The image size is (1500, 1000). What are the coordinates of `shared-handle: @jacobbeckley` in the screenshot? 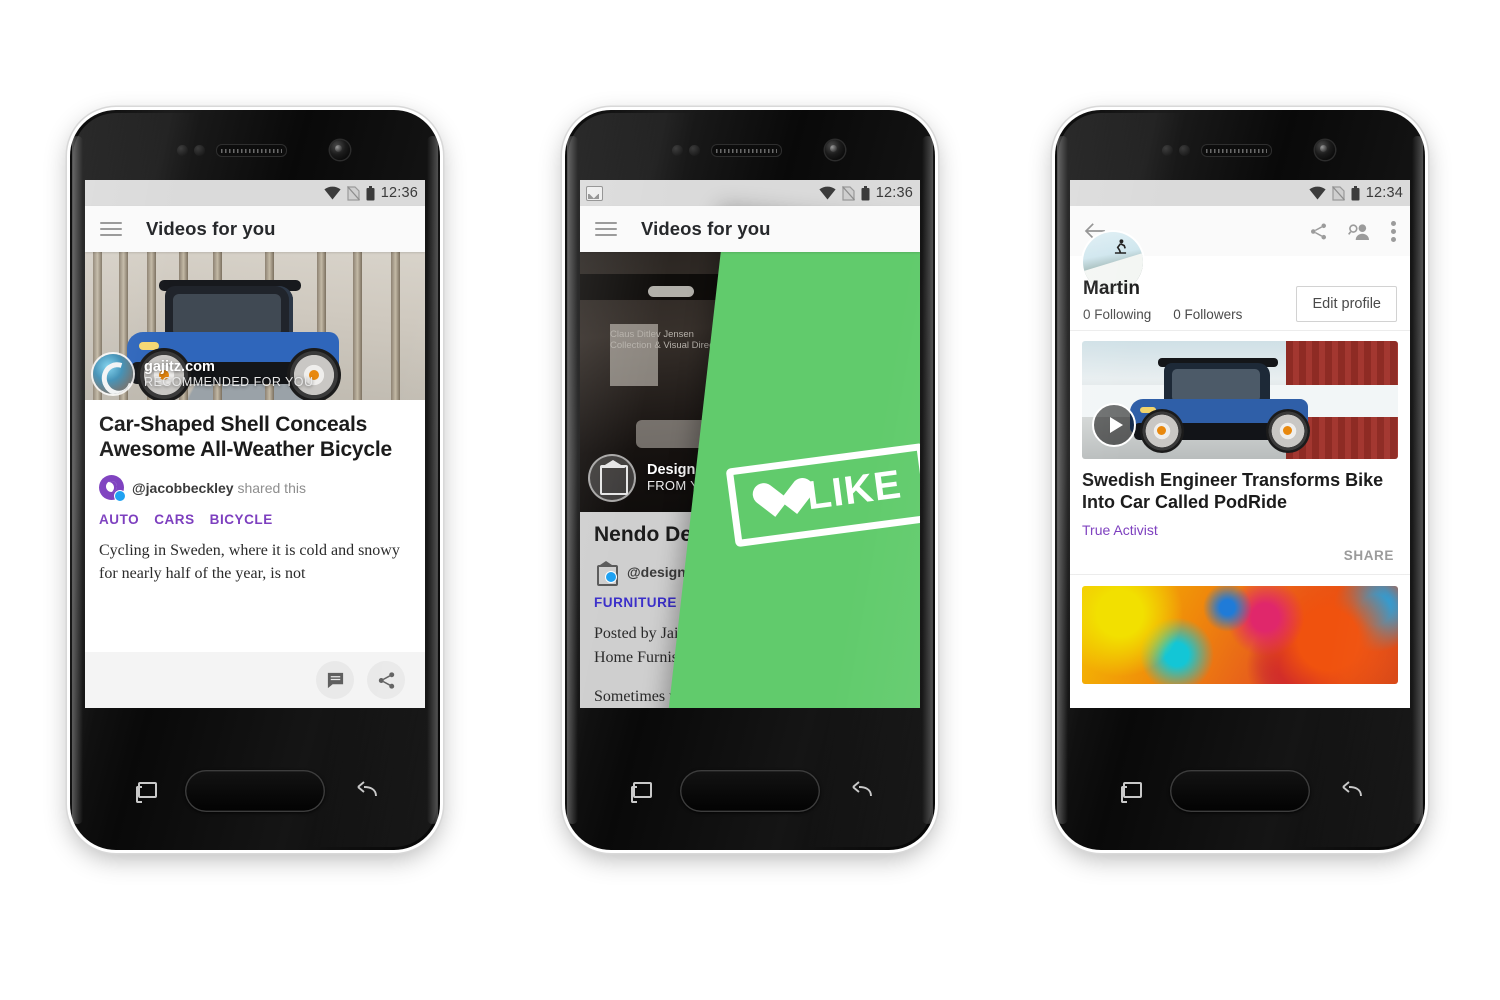 It's located at (183, 488).